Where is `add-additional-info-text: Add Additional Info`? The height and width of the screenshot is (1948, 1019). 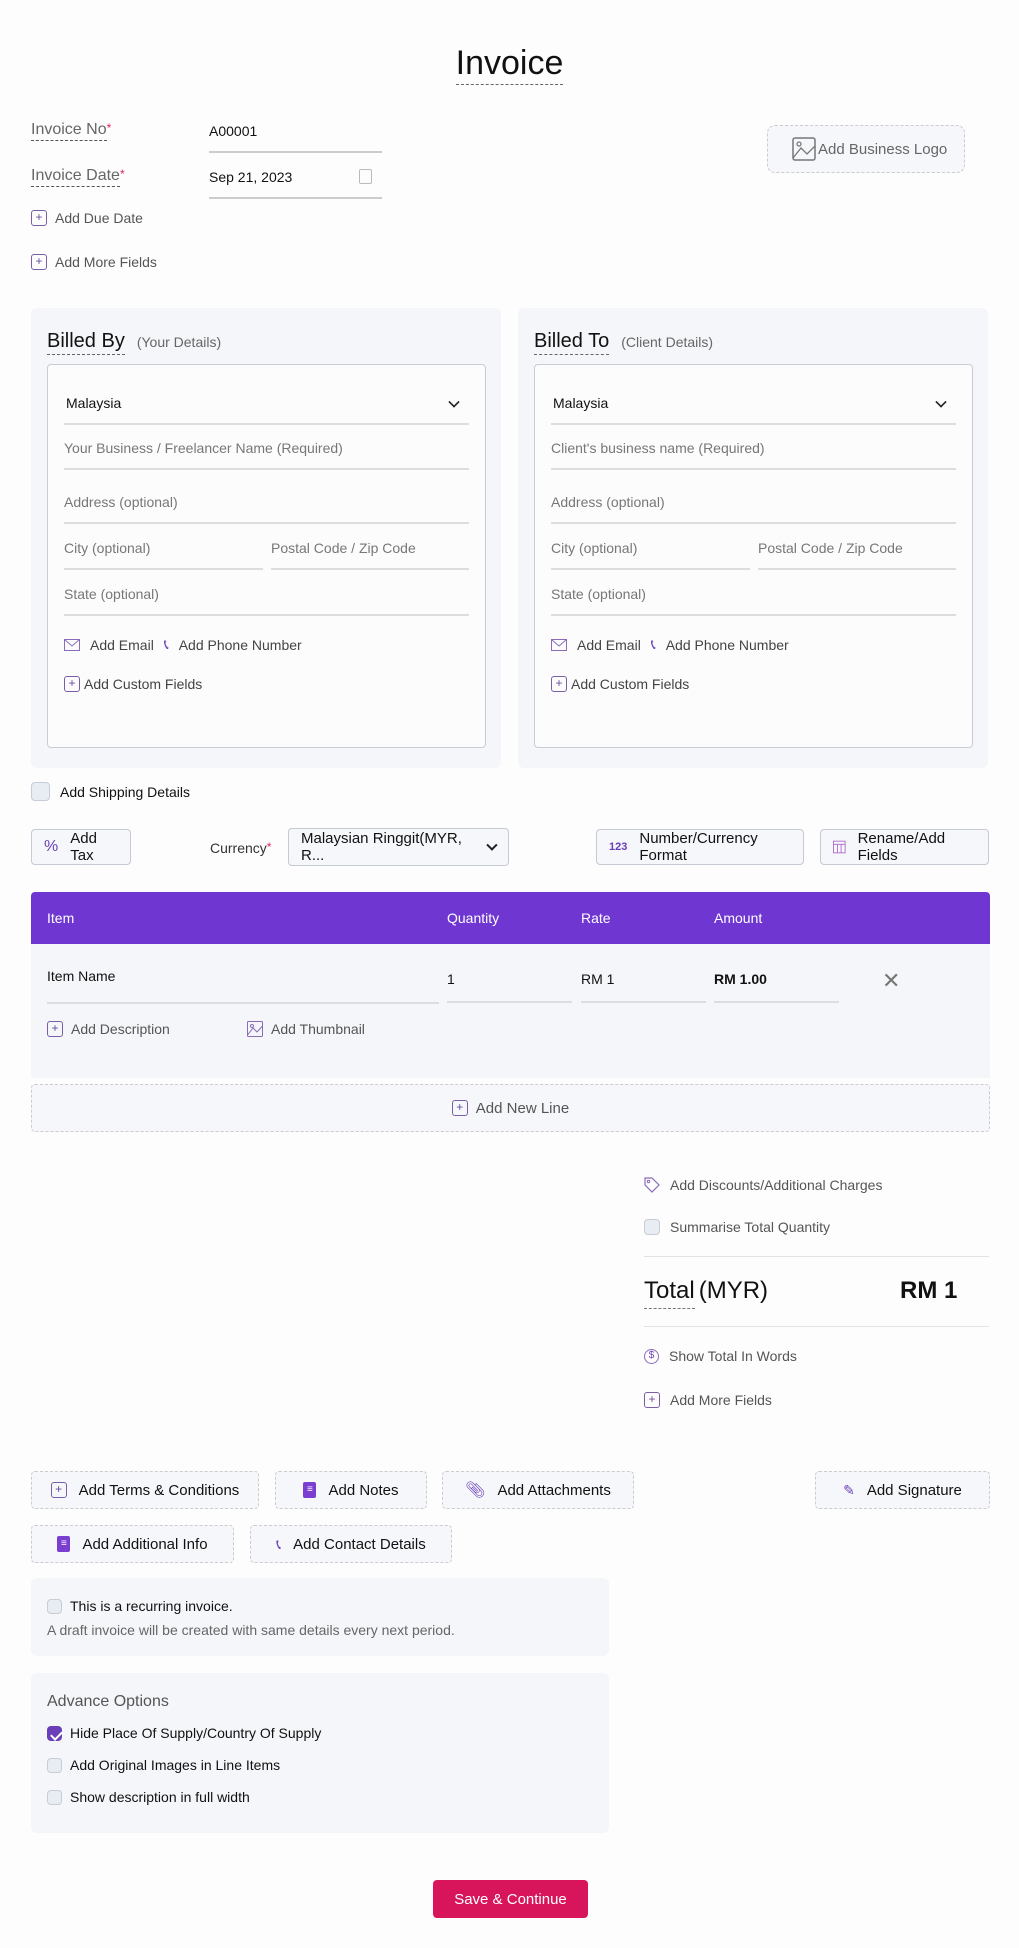
add-additional-info-text: Add Additional Info is located at coordinates (145, 1544).